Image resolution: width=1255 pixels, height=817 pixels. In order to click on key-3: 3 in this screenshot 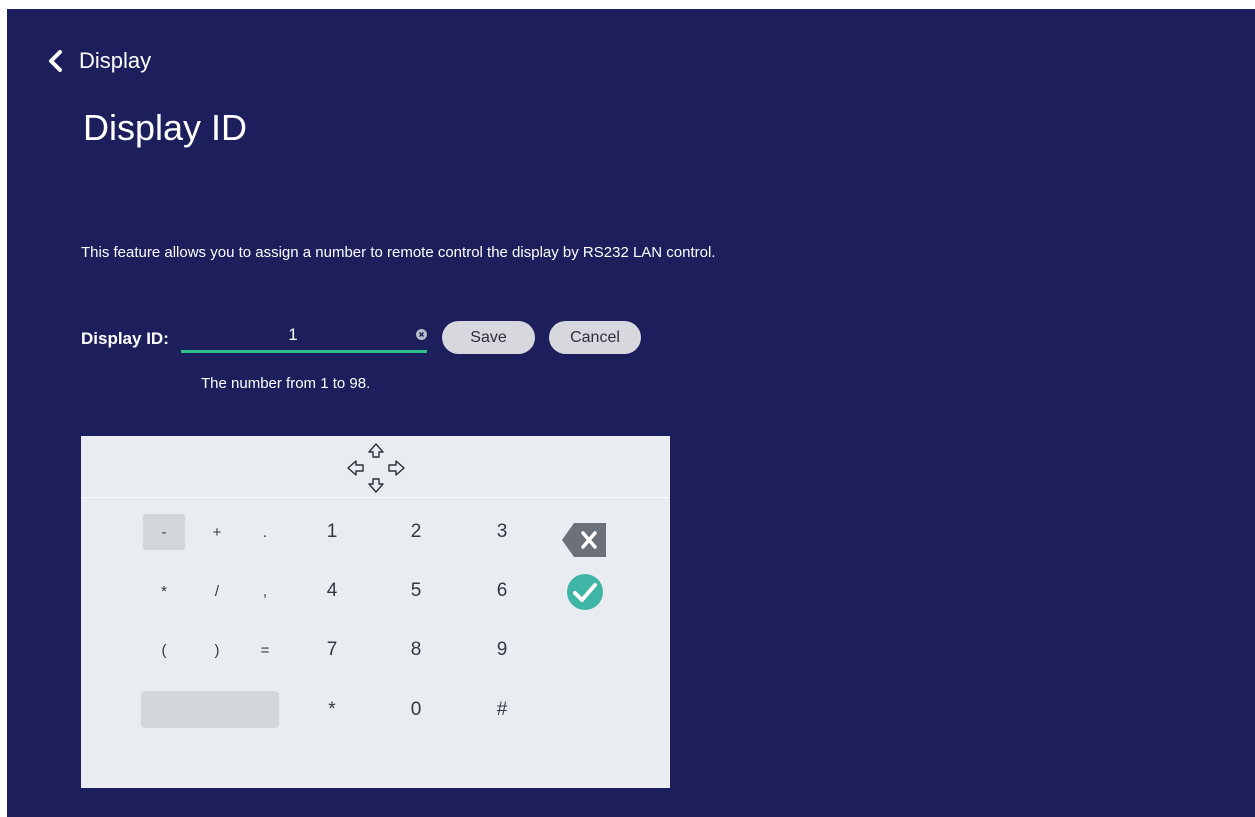, I will do `click(502, 532)`.